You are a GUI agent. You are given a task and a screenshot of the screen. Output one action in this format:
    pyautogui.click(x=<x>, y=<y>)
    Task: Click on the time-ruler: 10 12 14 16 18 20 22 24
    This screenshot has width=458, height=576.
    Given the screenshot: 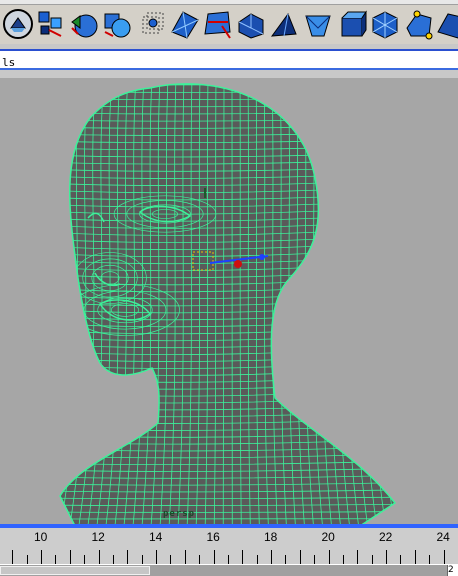 What is the action you would take?
    pyautogui.click(x=229, y=546)
    